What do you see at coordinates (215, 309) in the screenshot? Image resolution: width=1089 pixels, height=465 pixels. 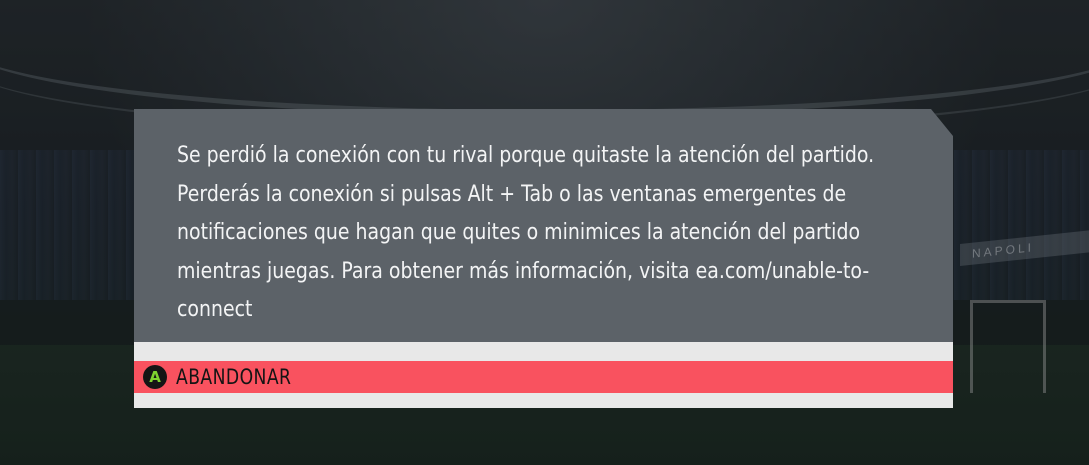 I see `dialog-message-line: connect` at bounding box center [215, 309].